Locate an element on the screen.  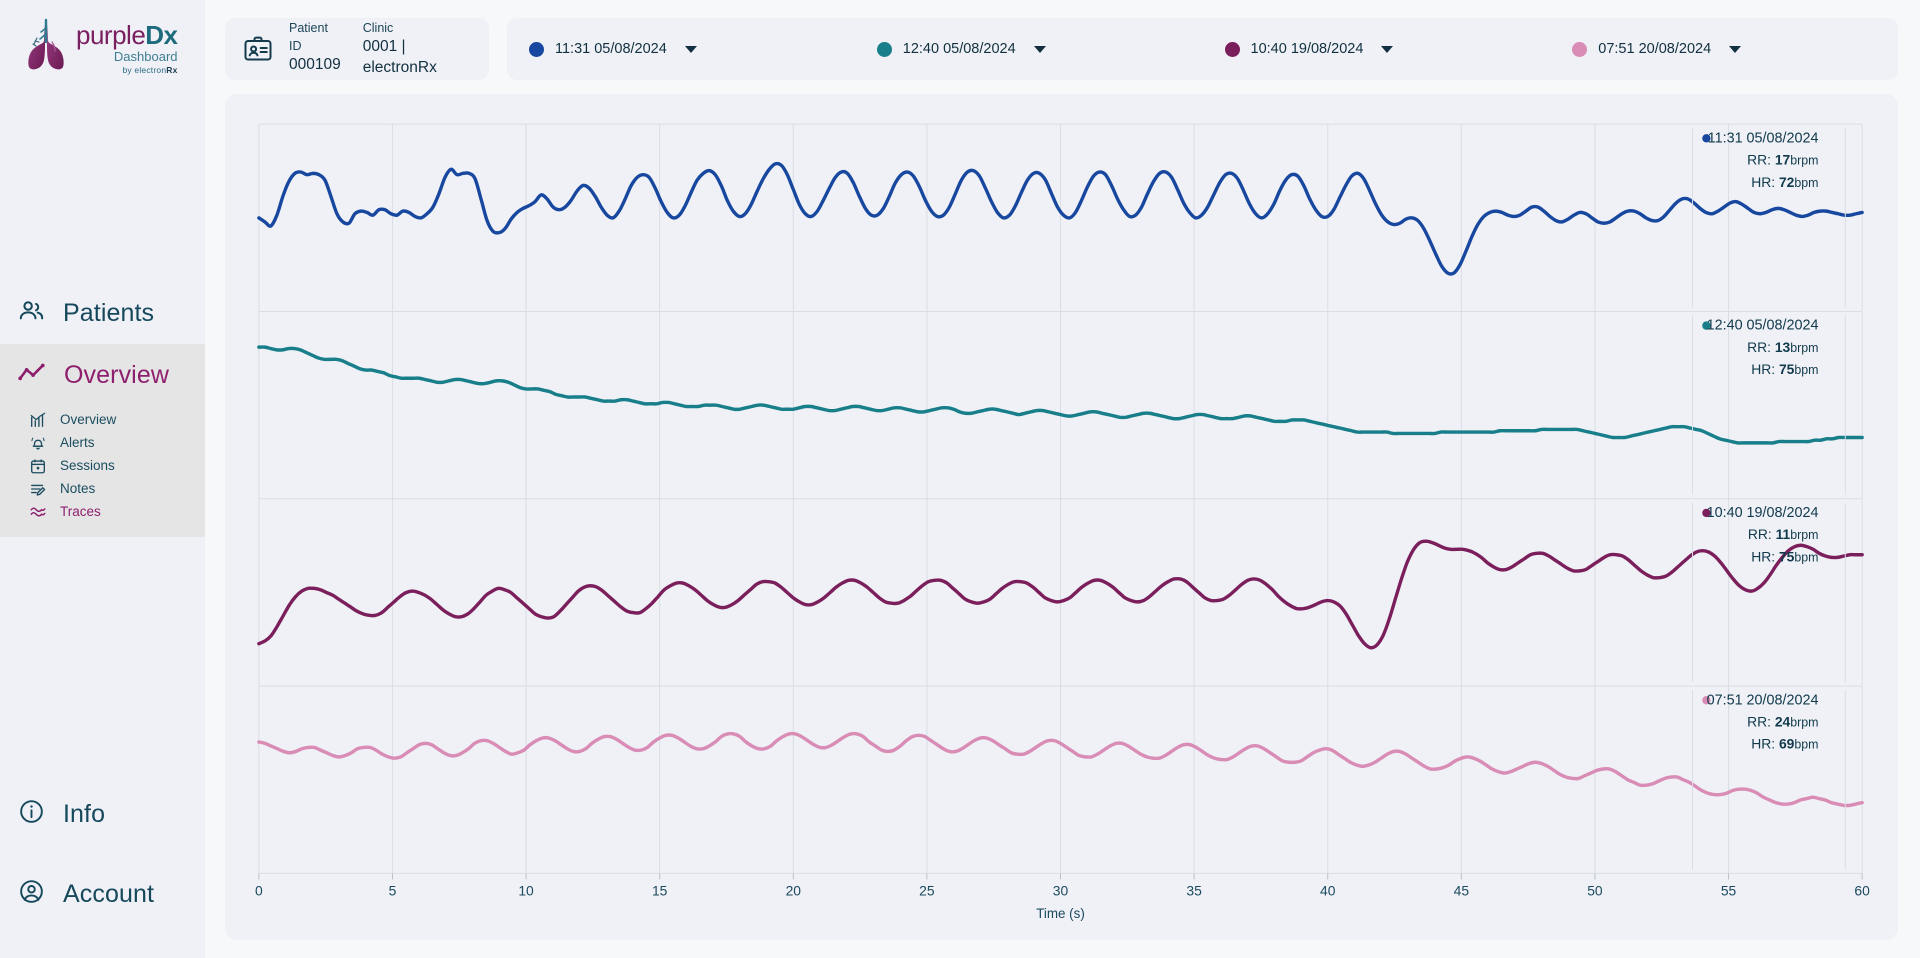
sidebar-subitem-sessions-label: Sessions is located at coordinates (87, 465).